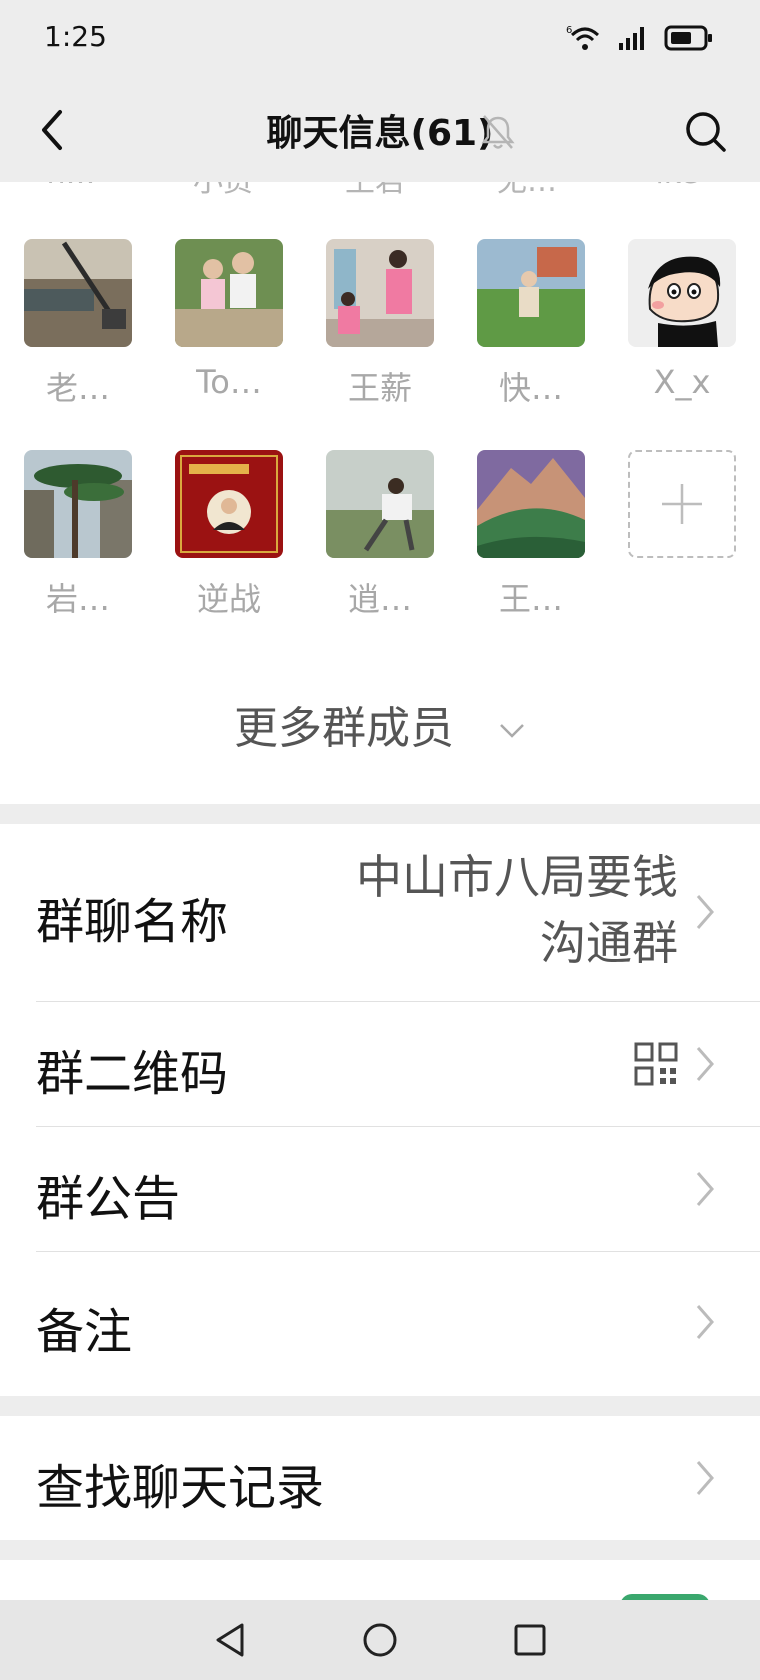  What do you see at coordinates (132, 1074) in the screenshot?
I see `group-qr-label: 群二维码` at bounding box center [132, 1074].